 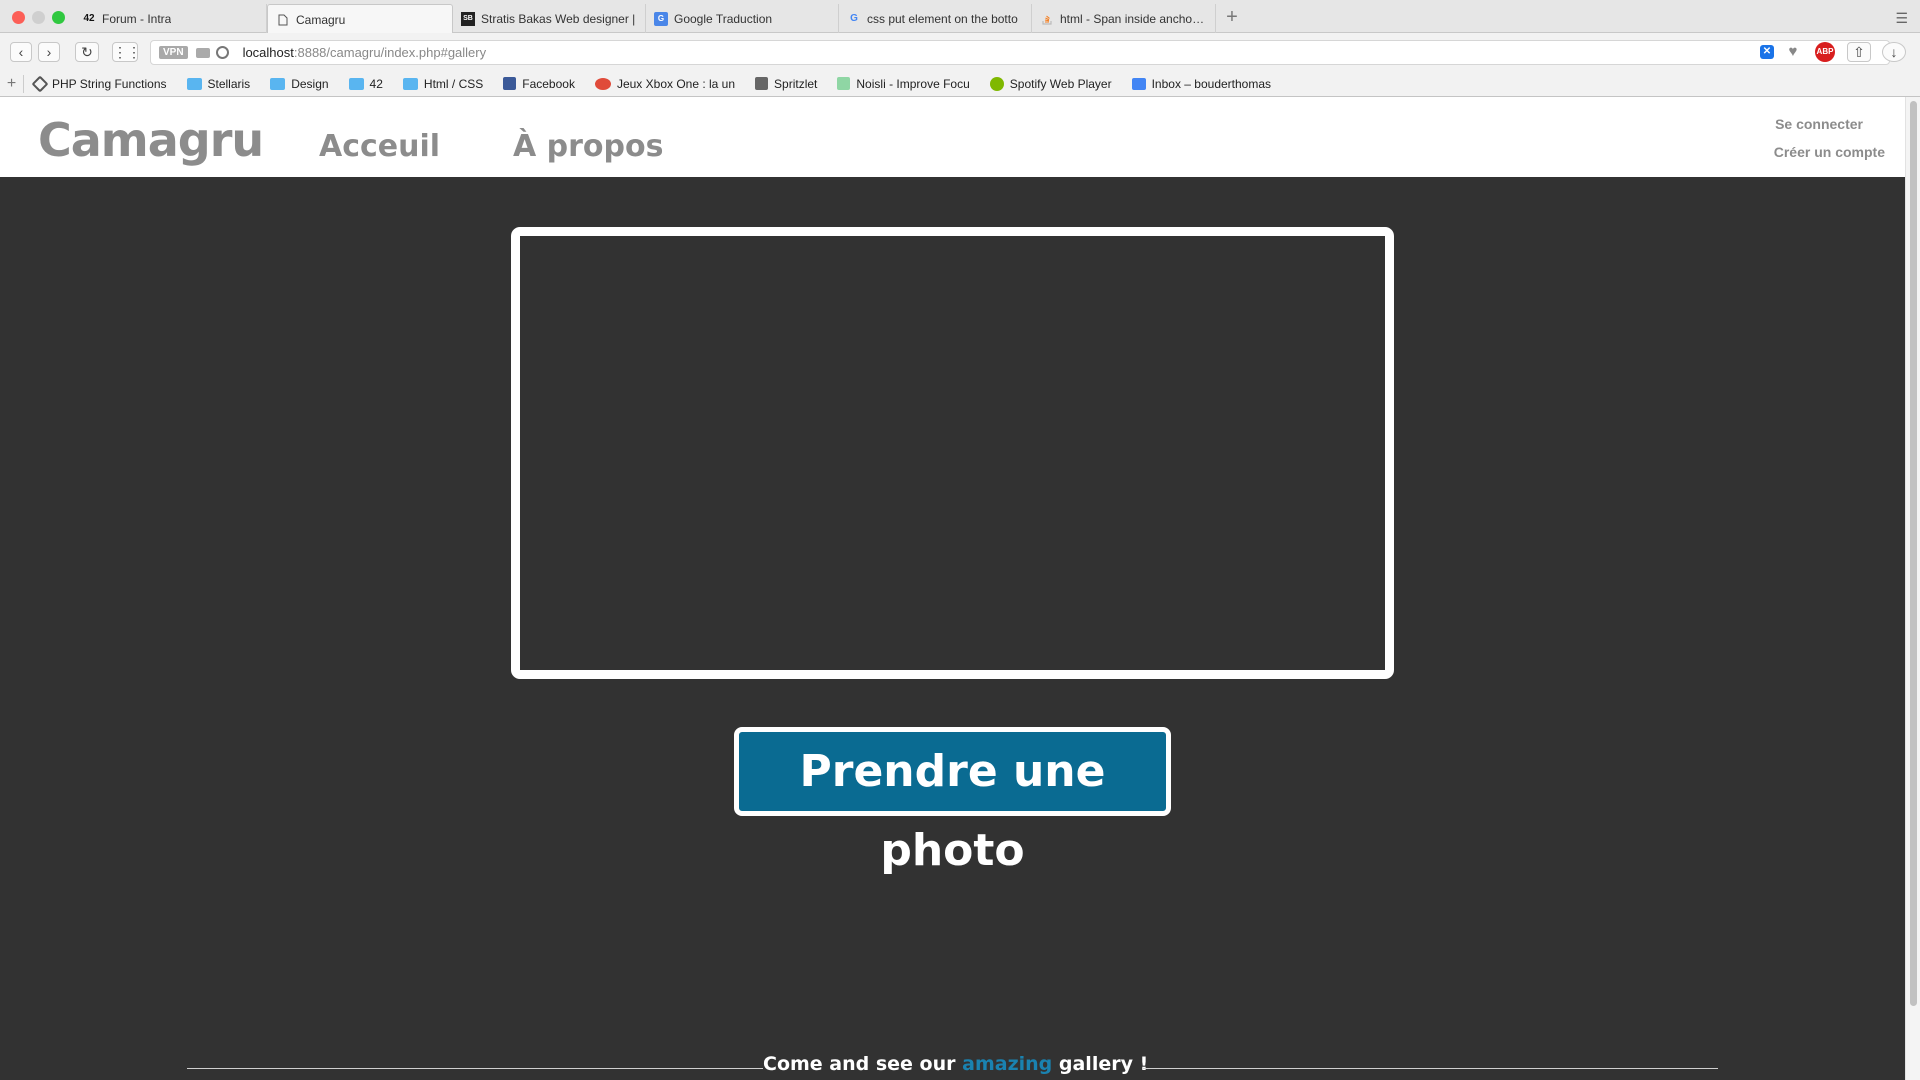 What do you see at coordinates (1124, 18) in the screenshot?
I see `tab-html-span-anchor: html - Span inside anchor or` at bounding box center [1124, 18].